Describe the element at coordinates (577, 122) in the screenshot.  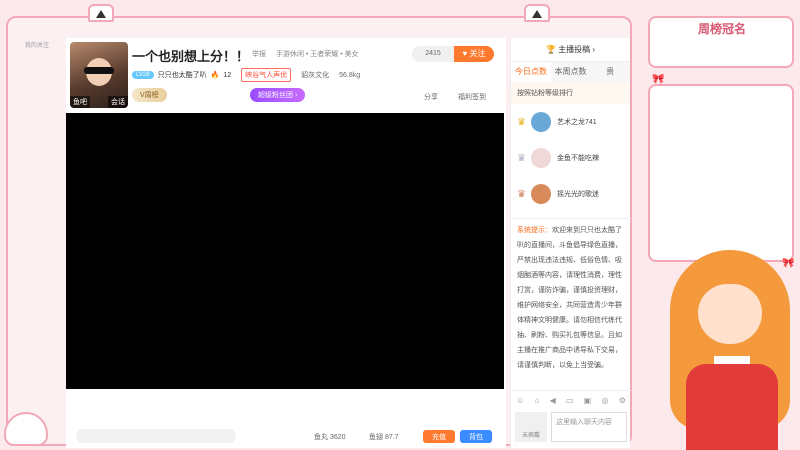
I see `rank-name: 艺术之龙741` at that location.